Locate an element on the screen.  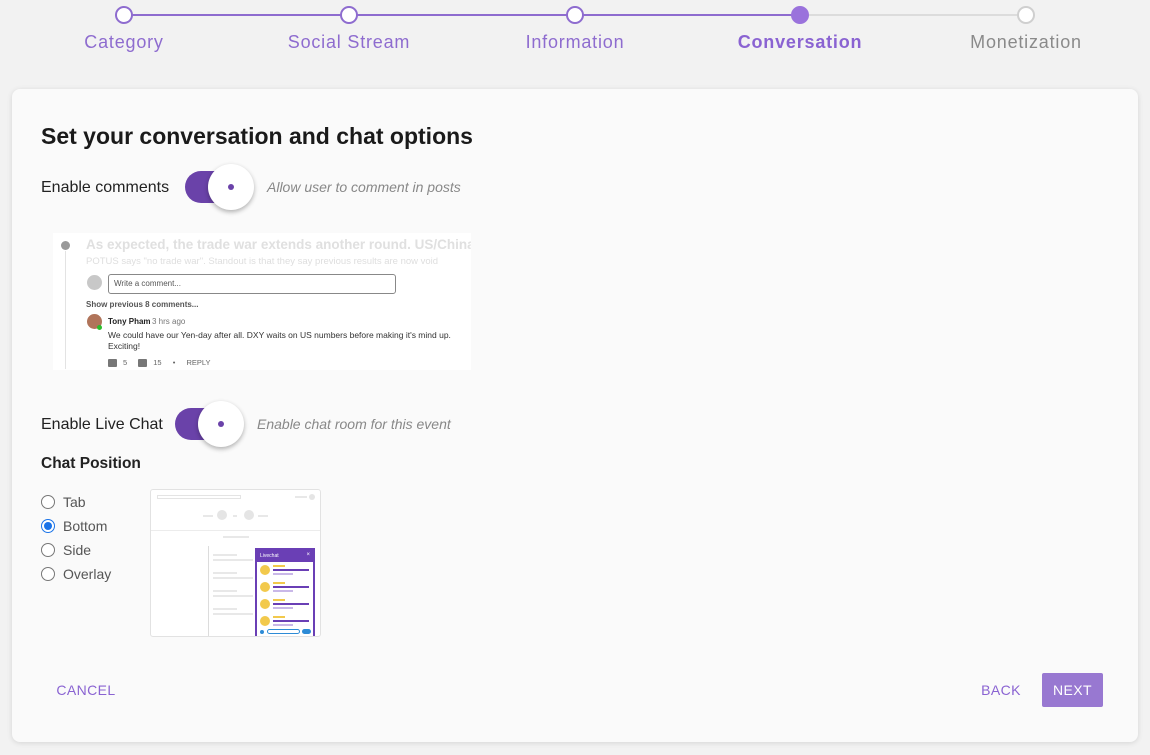
preview-chat-title: Livechat is located at coordinates (269, 556).